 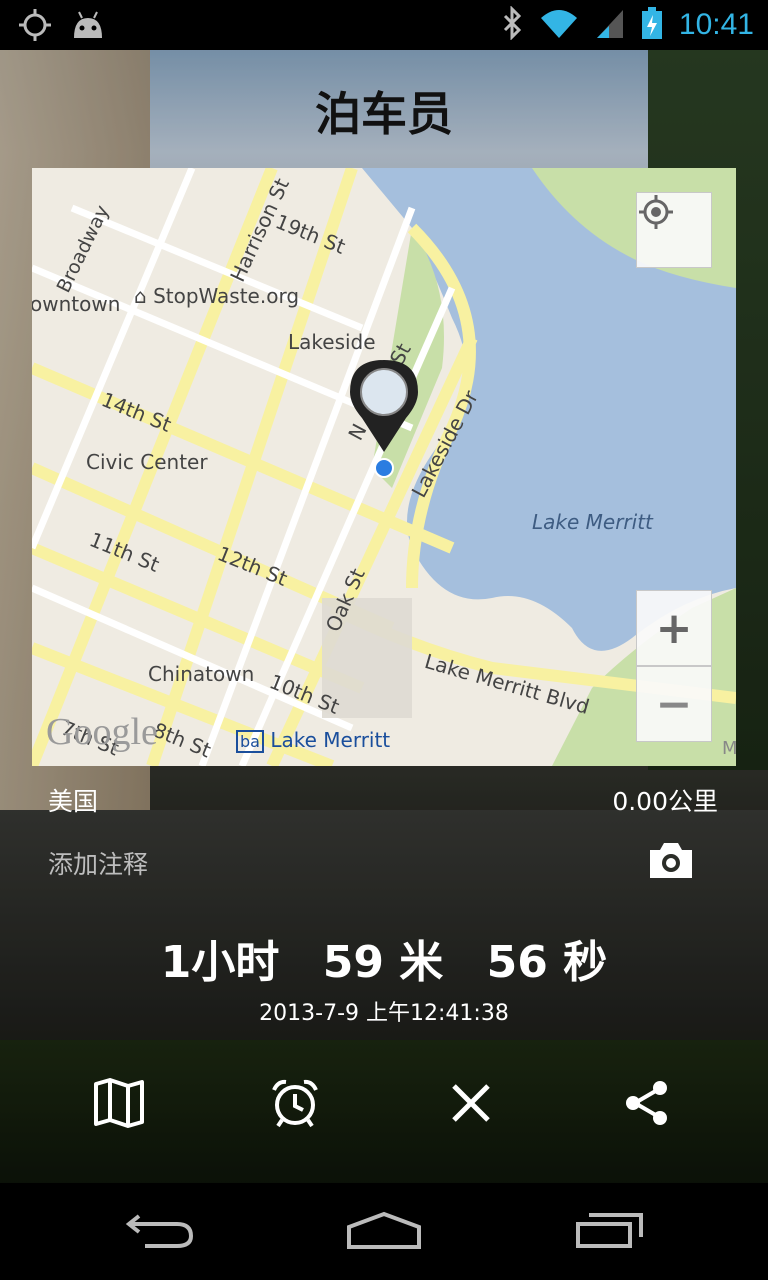 I want to click on battery-charging-icon, so click(x=652, y=25).